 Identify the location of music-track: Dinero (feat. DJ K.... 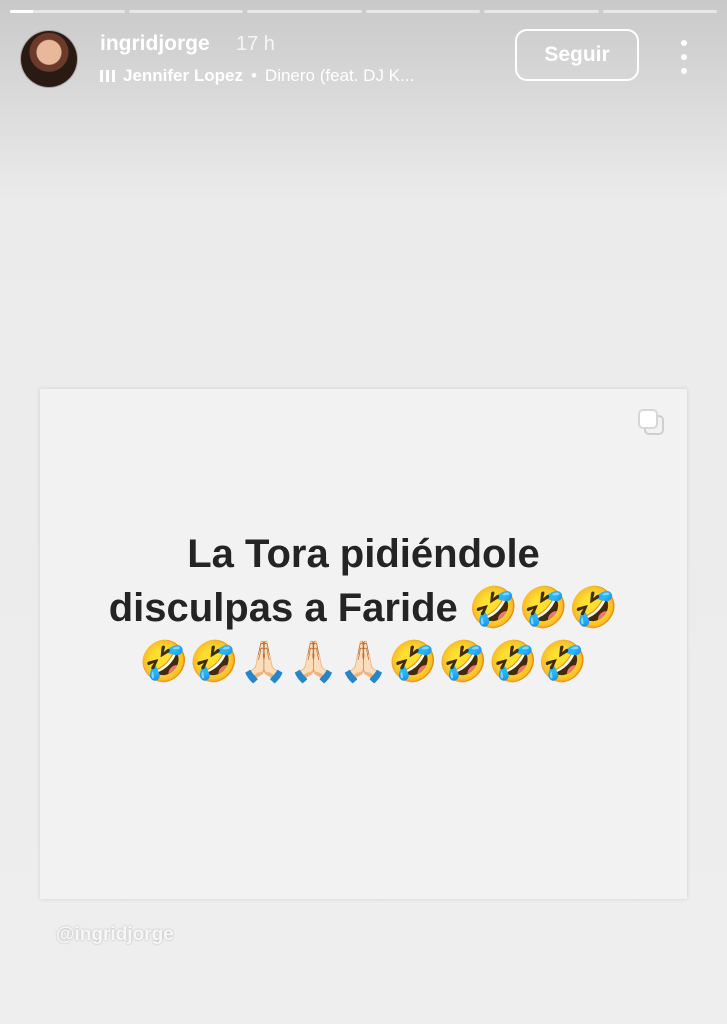
(339, 75).